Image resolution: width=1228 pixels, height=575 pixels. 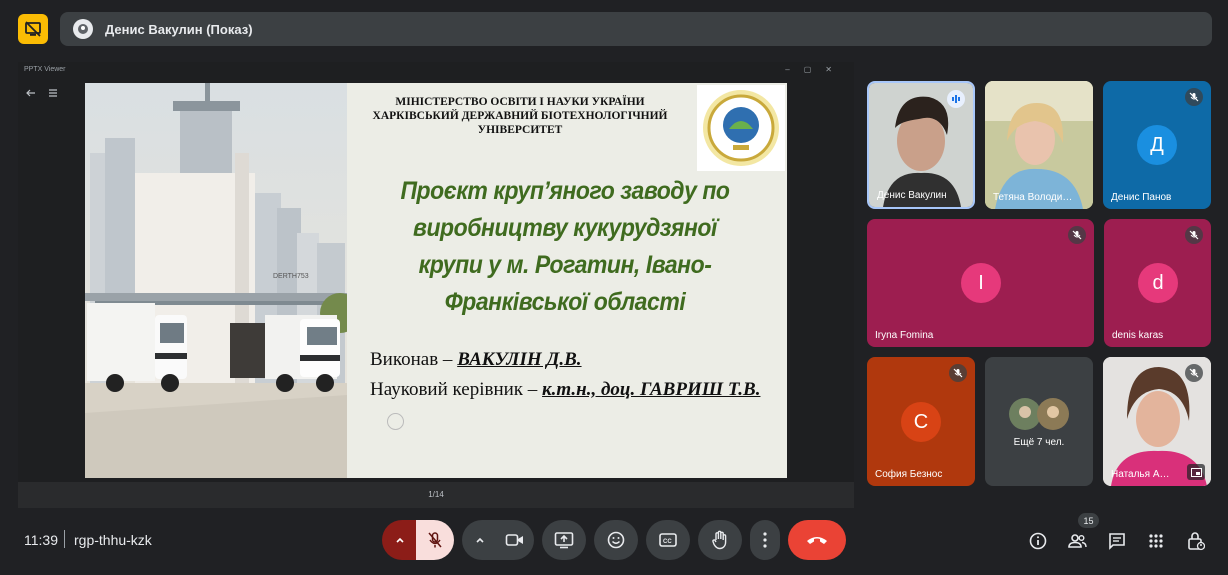 I want to click on chat-button, so click(x=1117, y=541).